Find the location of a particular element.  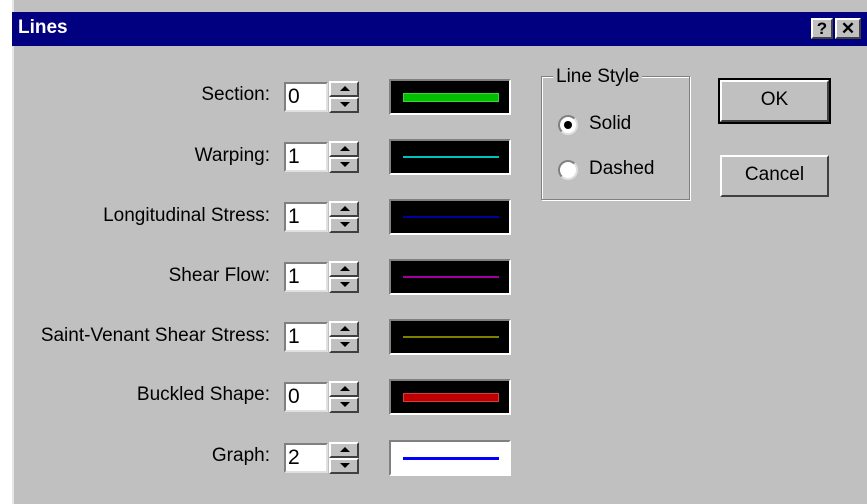

longitudinal-stress-width-input: 1 is located at coordinates (306, 217).